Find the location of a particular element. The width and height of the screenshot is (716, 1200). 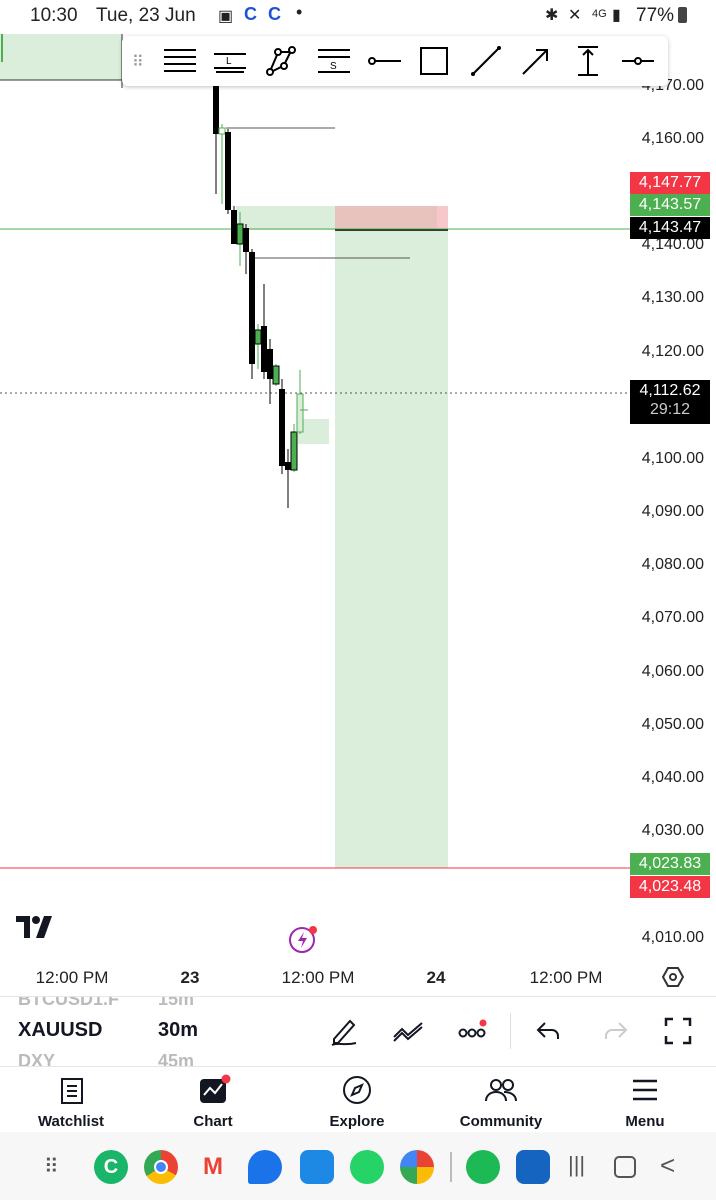

flash-icon is located at coordinates (303, 939).